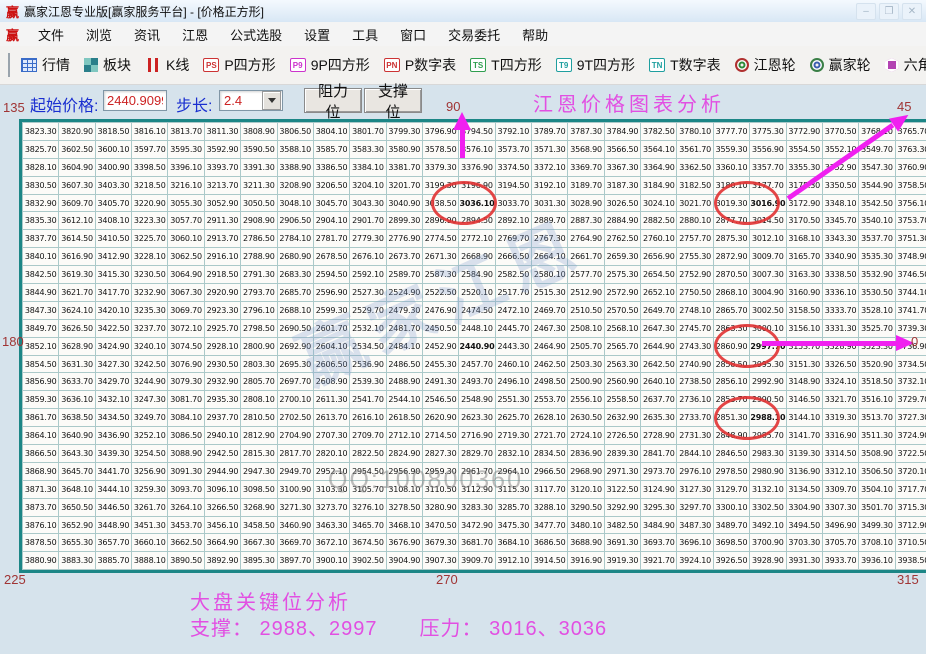 This screenshot has width=926, height=654. Describe the element at coordinates (731, 328) in the screenshot. I see `price-cell: 2863.30` at that location.